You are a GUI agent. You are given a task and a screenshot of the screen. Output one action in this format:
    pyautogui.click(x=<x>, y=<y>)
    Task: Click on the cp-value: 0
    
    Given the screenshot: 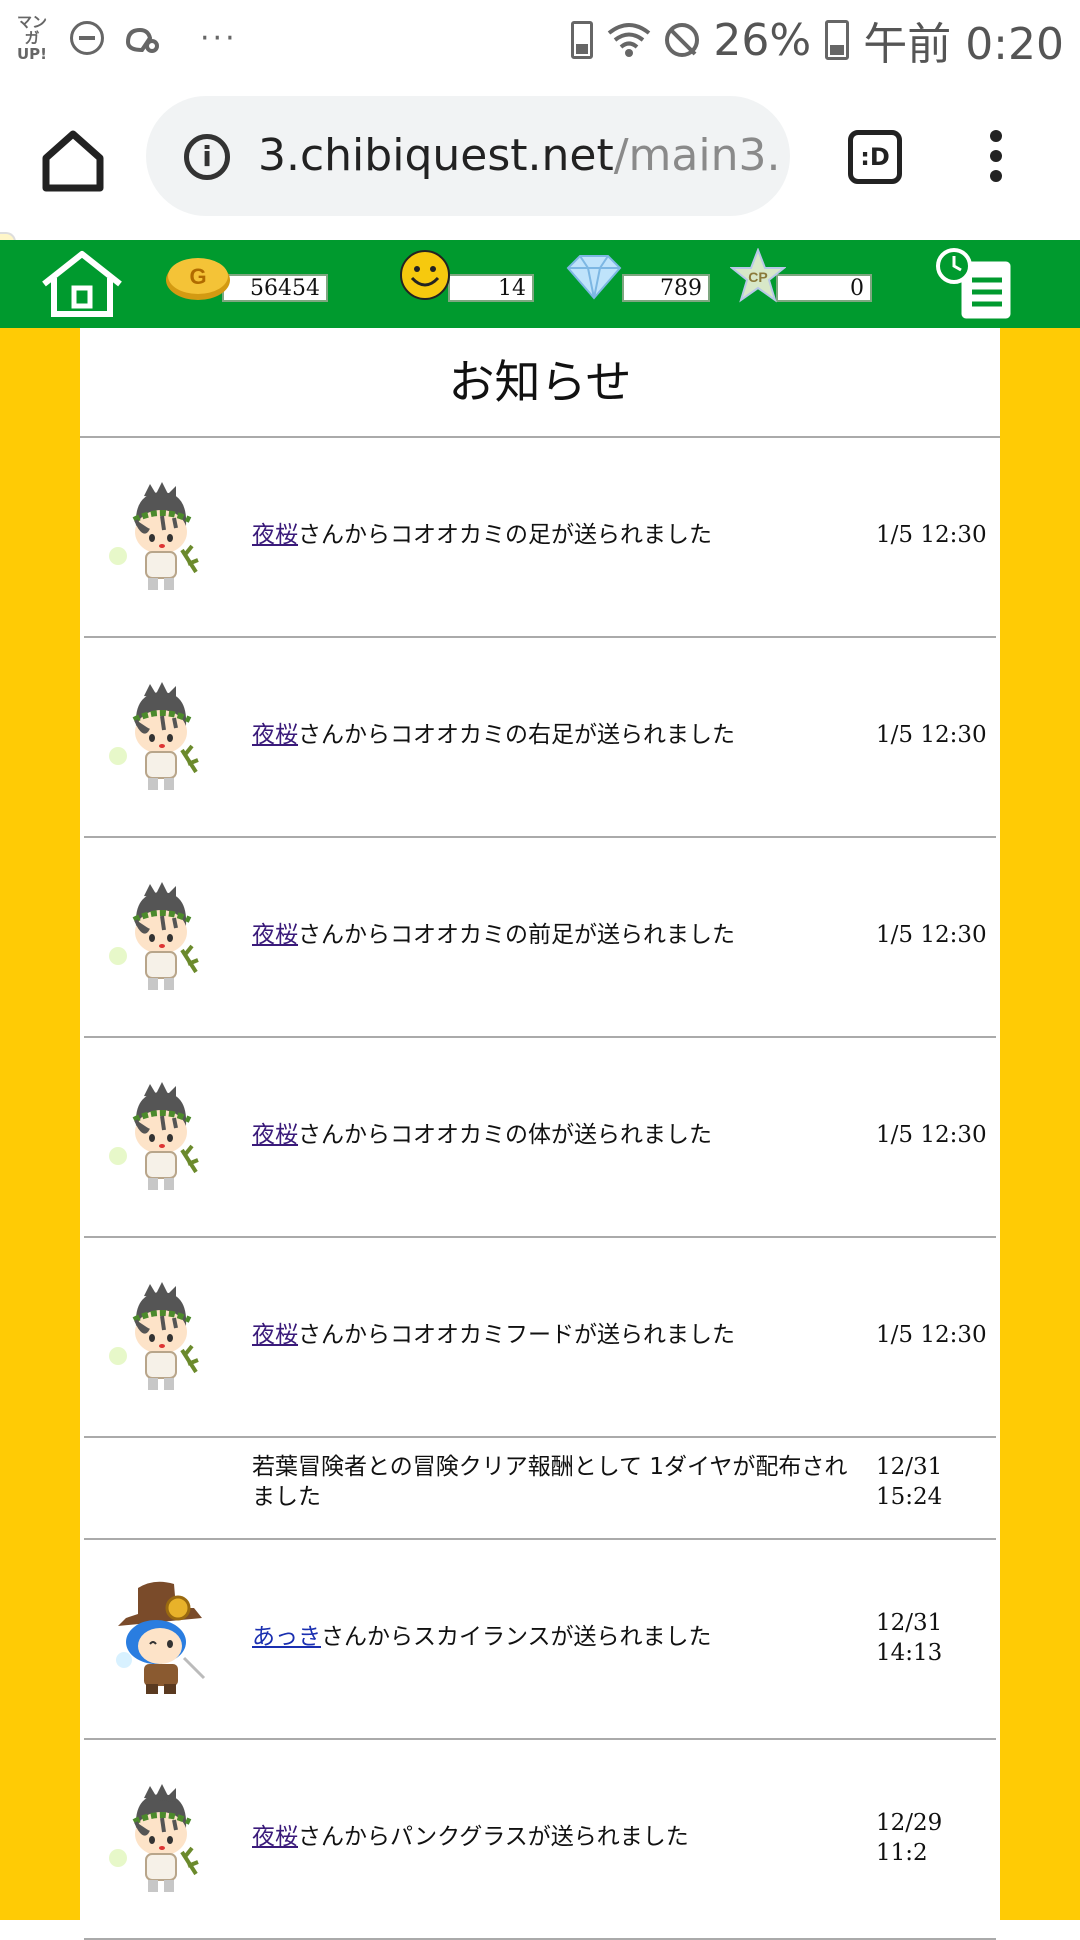 What is the action you would take?
    pyautogui.click(x=824, y=288)
    